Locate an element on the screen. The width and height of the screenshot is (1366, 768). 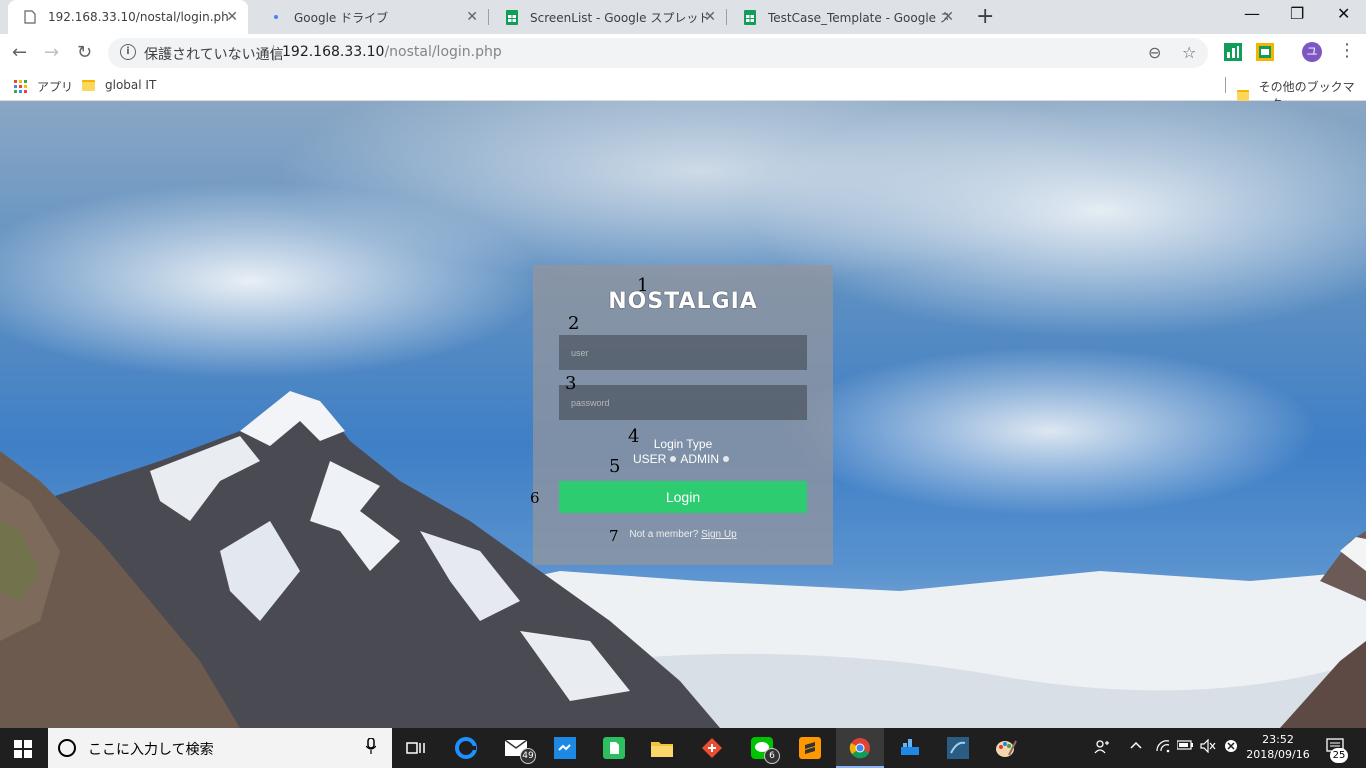
line-badge: 6 is located at coordinates (772, 756).